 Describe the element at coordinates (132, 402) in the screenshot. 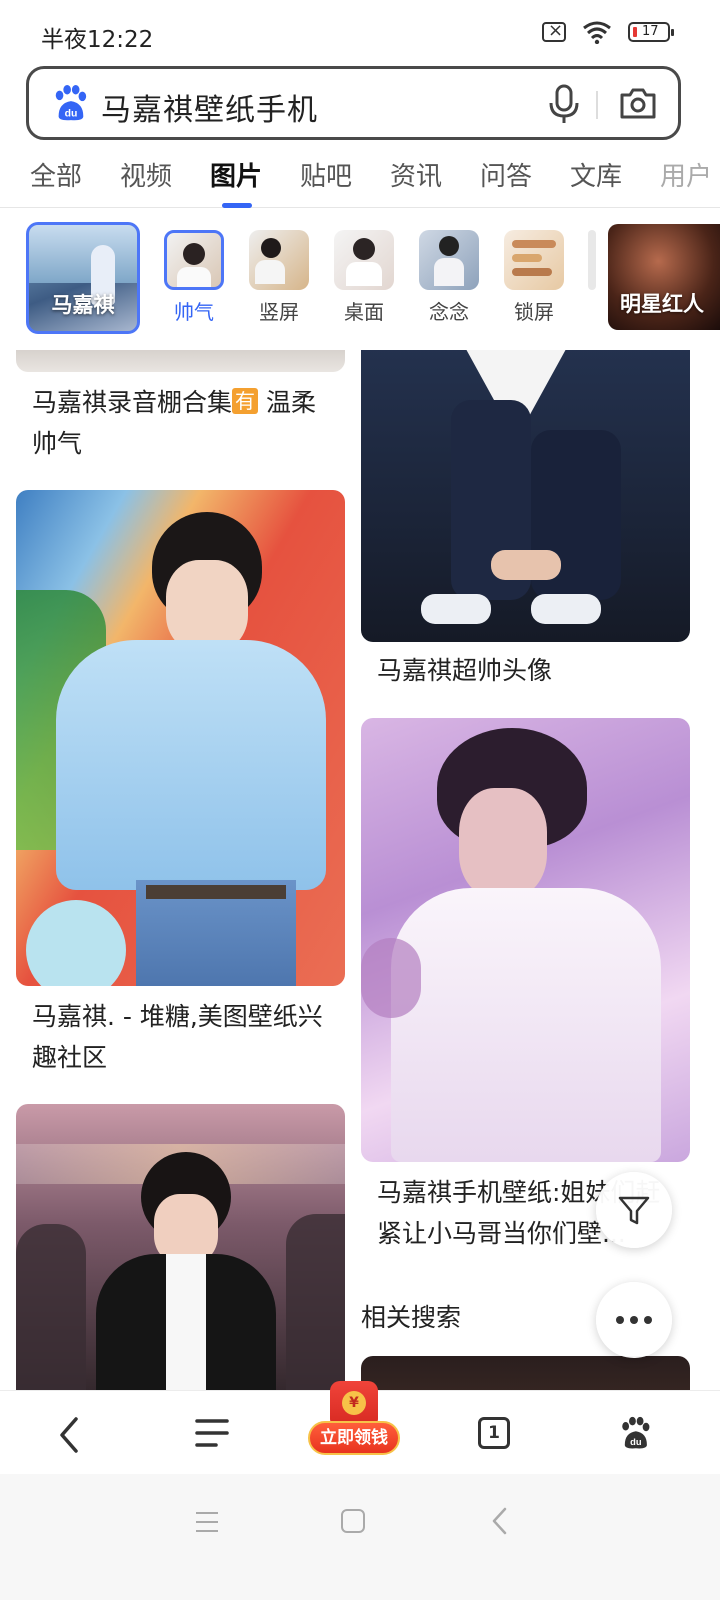

I see `caption-text: 马嘉祺录音棚合集` at that location.